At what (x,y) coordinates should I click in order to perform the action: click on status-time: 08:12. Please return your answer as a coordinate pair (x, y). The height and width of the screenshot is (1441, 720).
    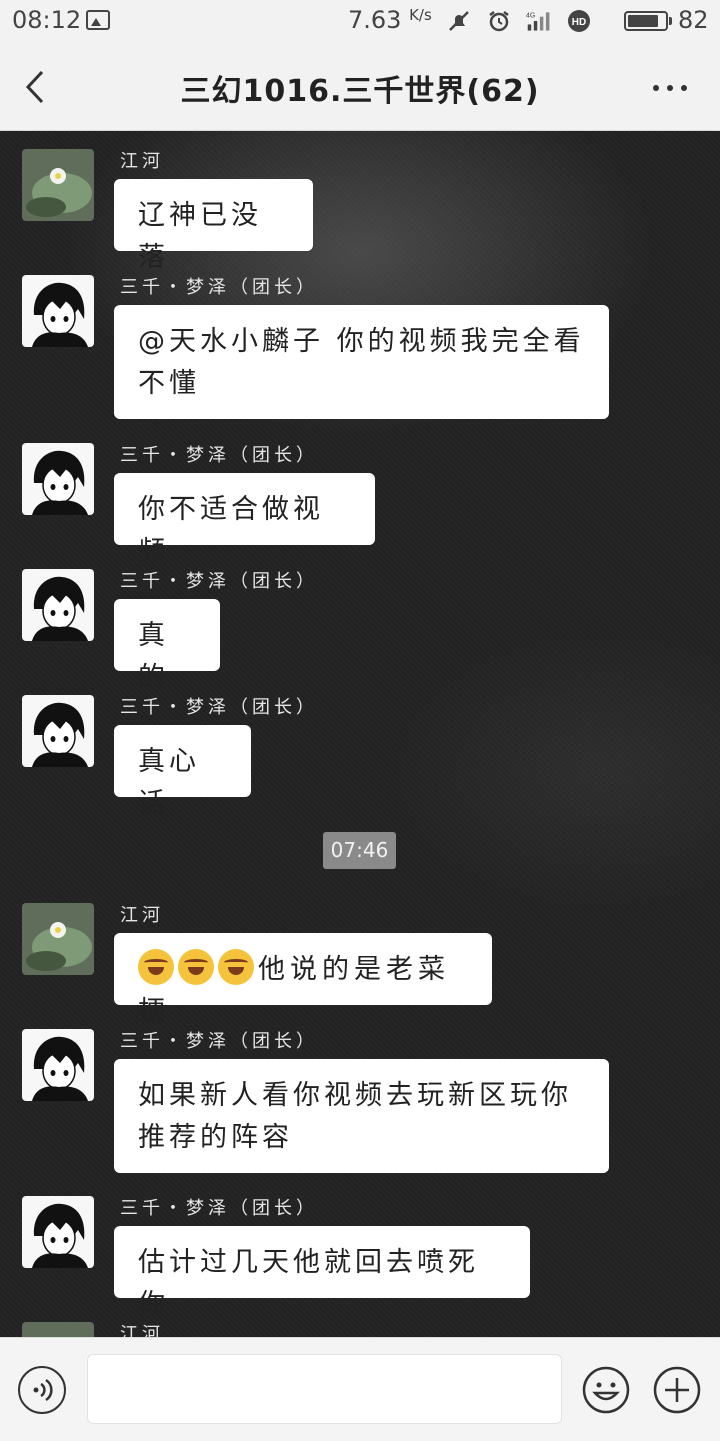
    Looking at the image, I should click on (47, 20).